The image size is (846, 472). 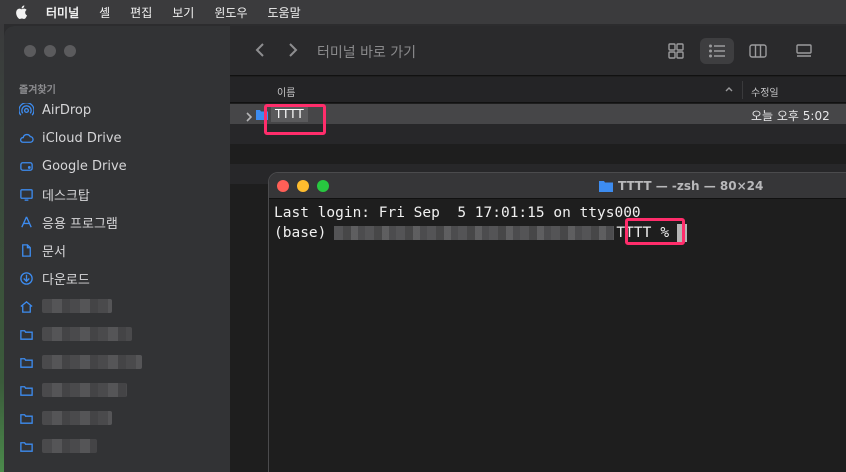 I want to click on menu-bar: 터미널 셸 편집 보기 윈도우 도움말, so click(x=423, y=12).